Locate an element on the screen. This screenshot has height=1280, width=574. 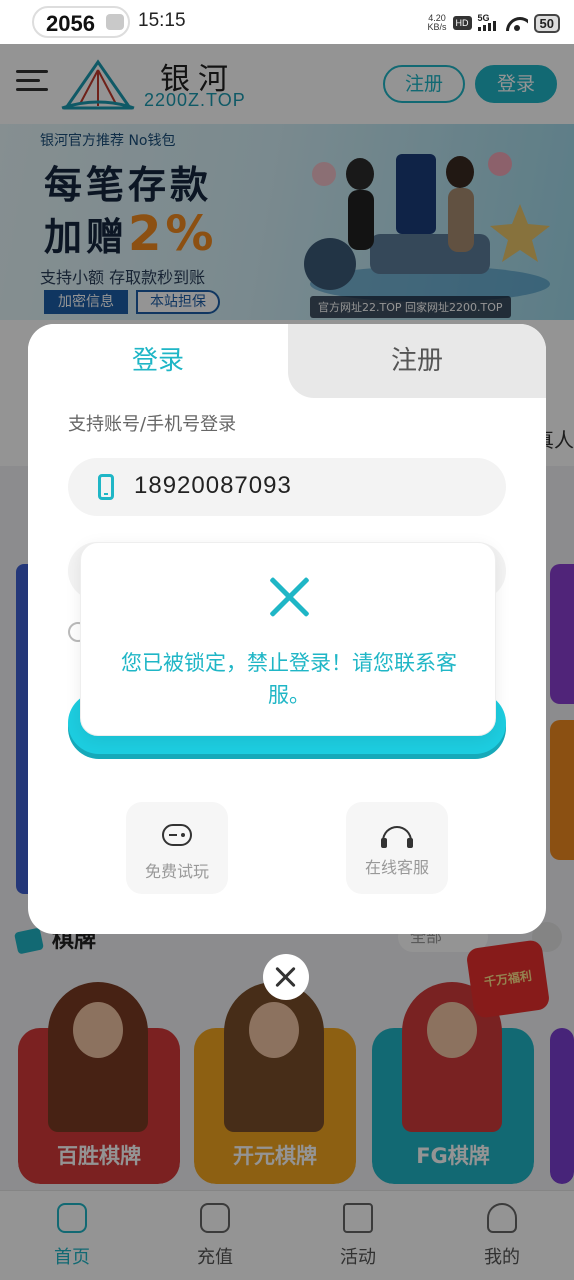
phone-icon is located at coordinates (106, 487).